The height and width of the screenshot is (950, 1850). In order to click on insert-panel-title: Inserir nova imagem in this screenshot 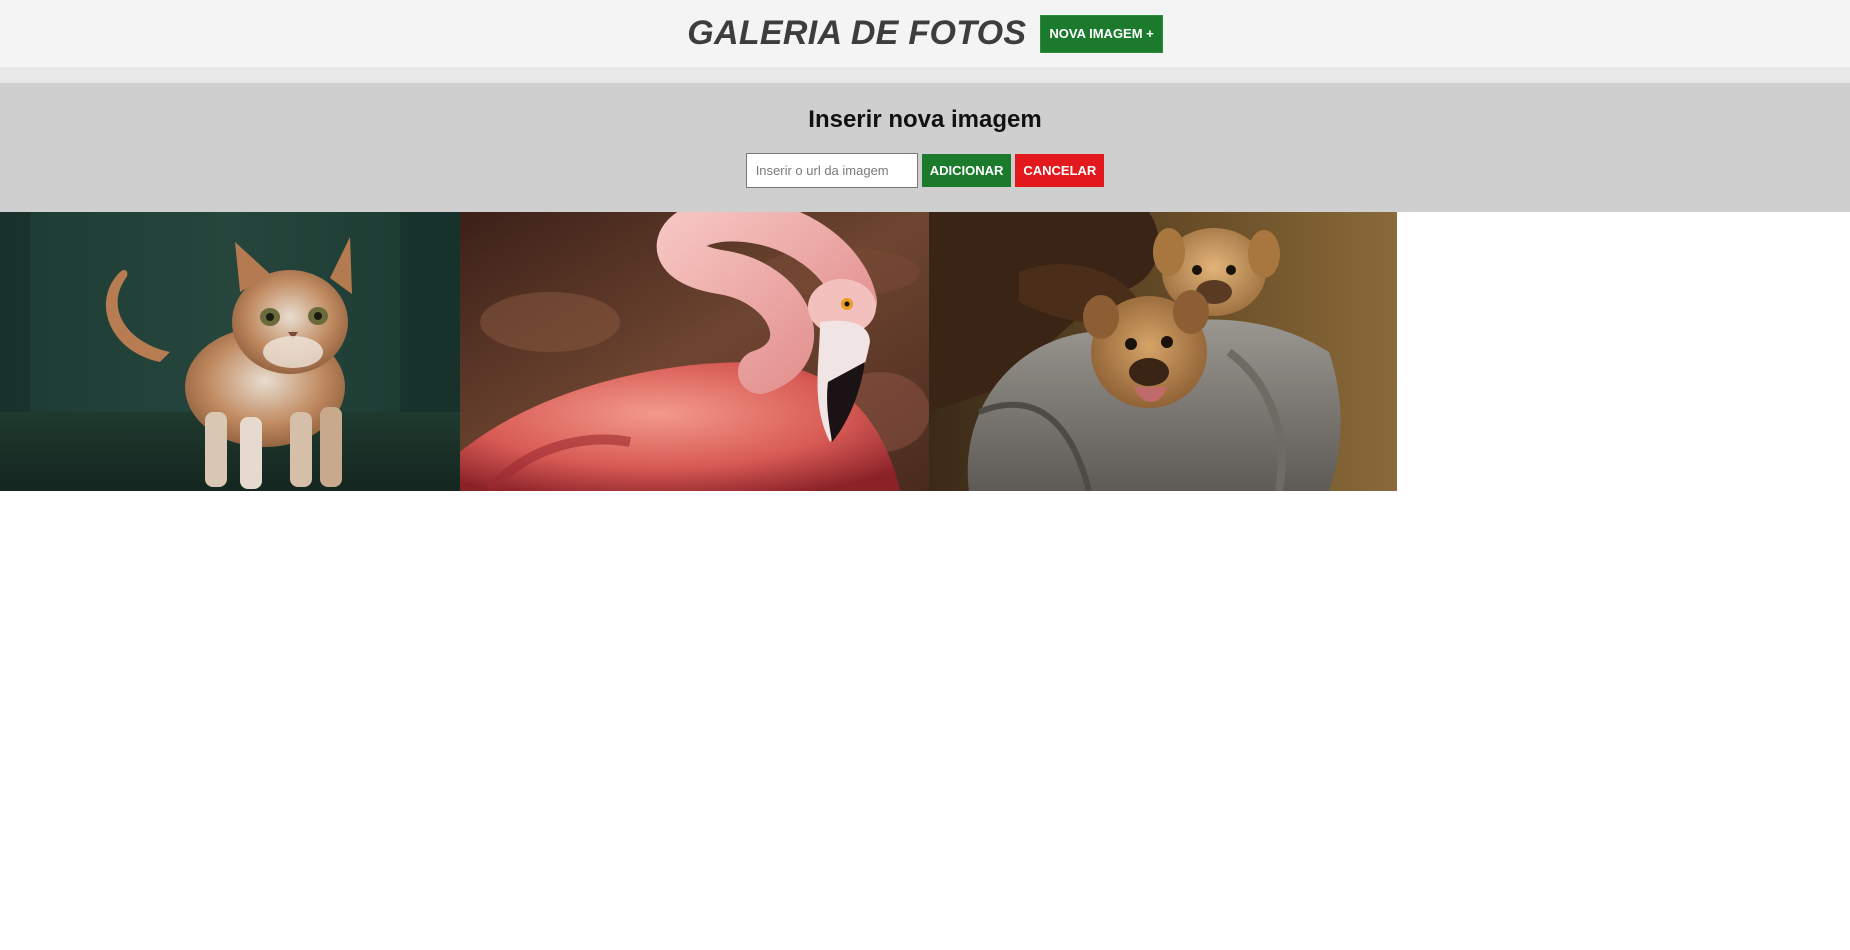, I will do `click(925, 119)`.